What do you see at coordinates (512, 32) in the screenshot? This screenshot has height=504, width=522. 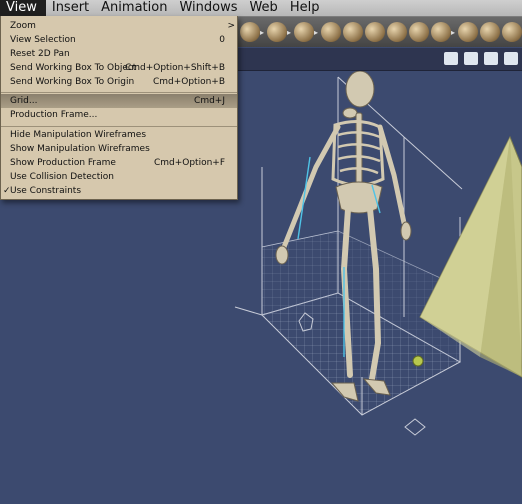 I see `target-icon` at bounding box center [512, 32].